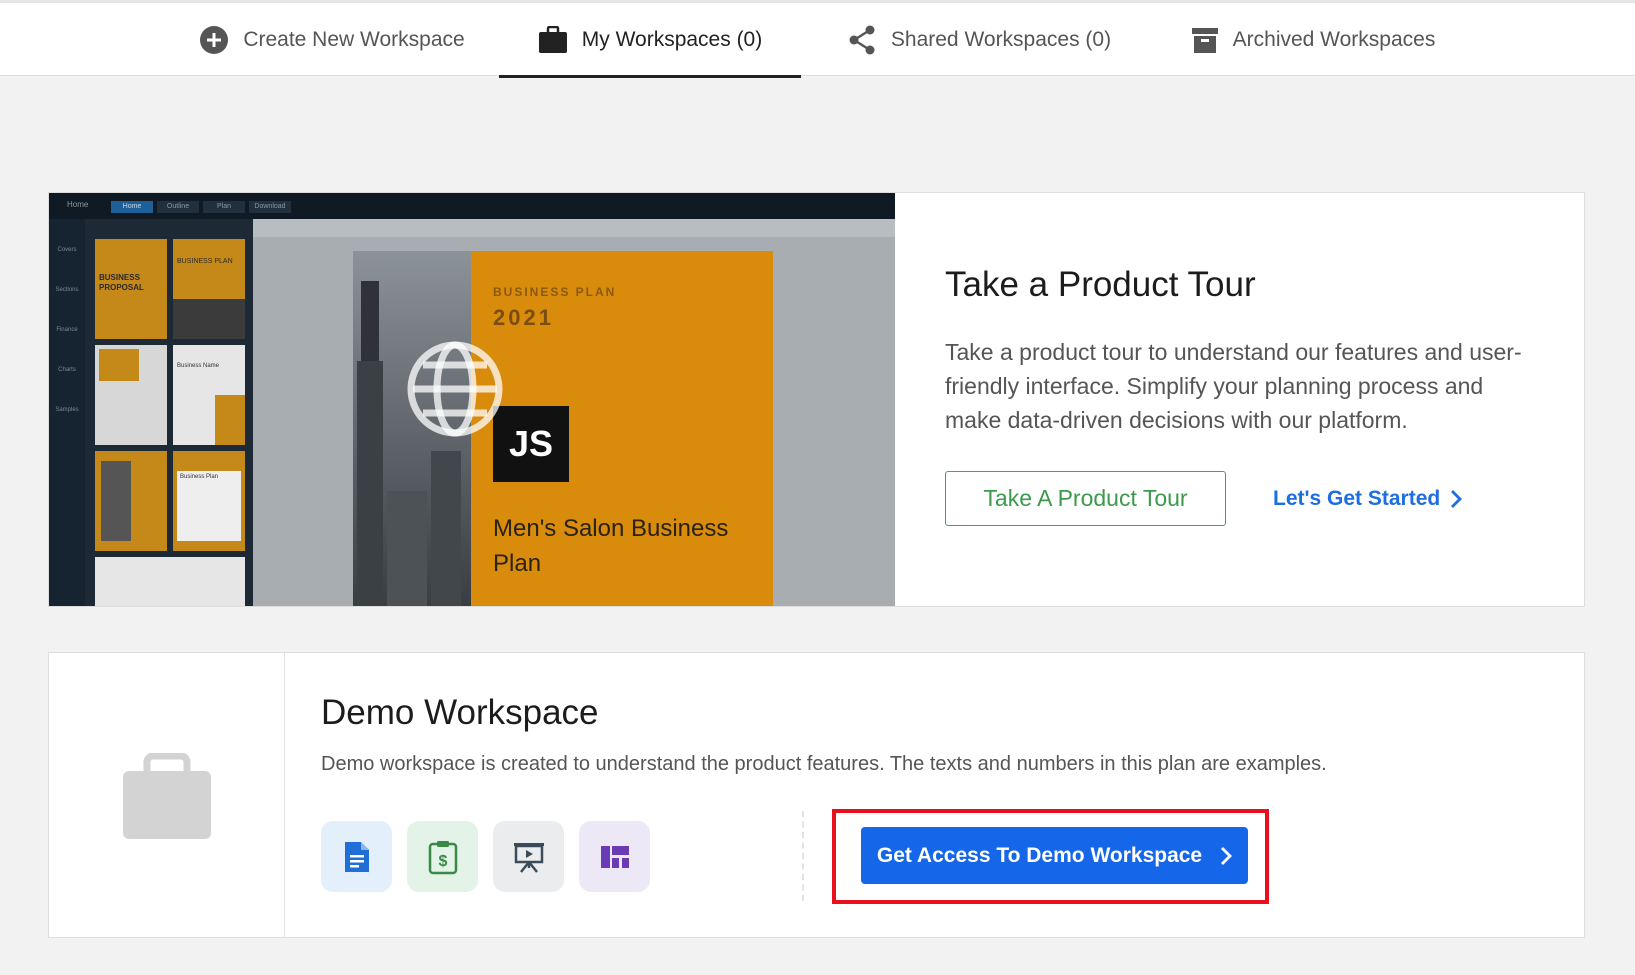 Image resolution: width=1635 pixels, height=975 pixels. What do you see at coordinates (1204, 40) in the screenshot?
I see `archive-icon` at bounding box center [1204, 40].